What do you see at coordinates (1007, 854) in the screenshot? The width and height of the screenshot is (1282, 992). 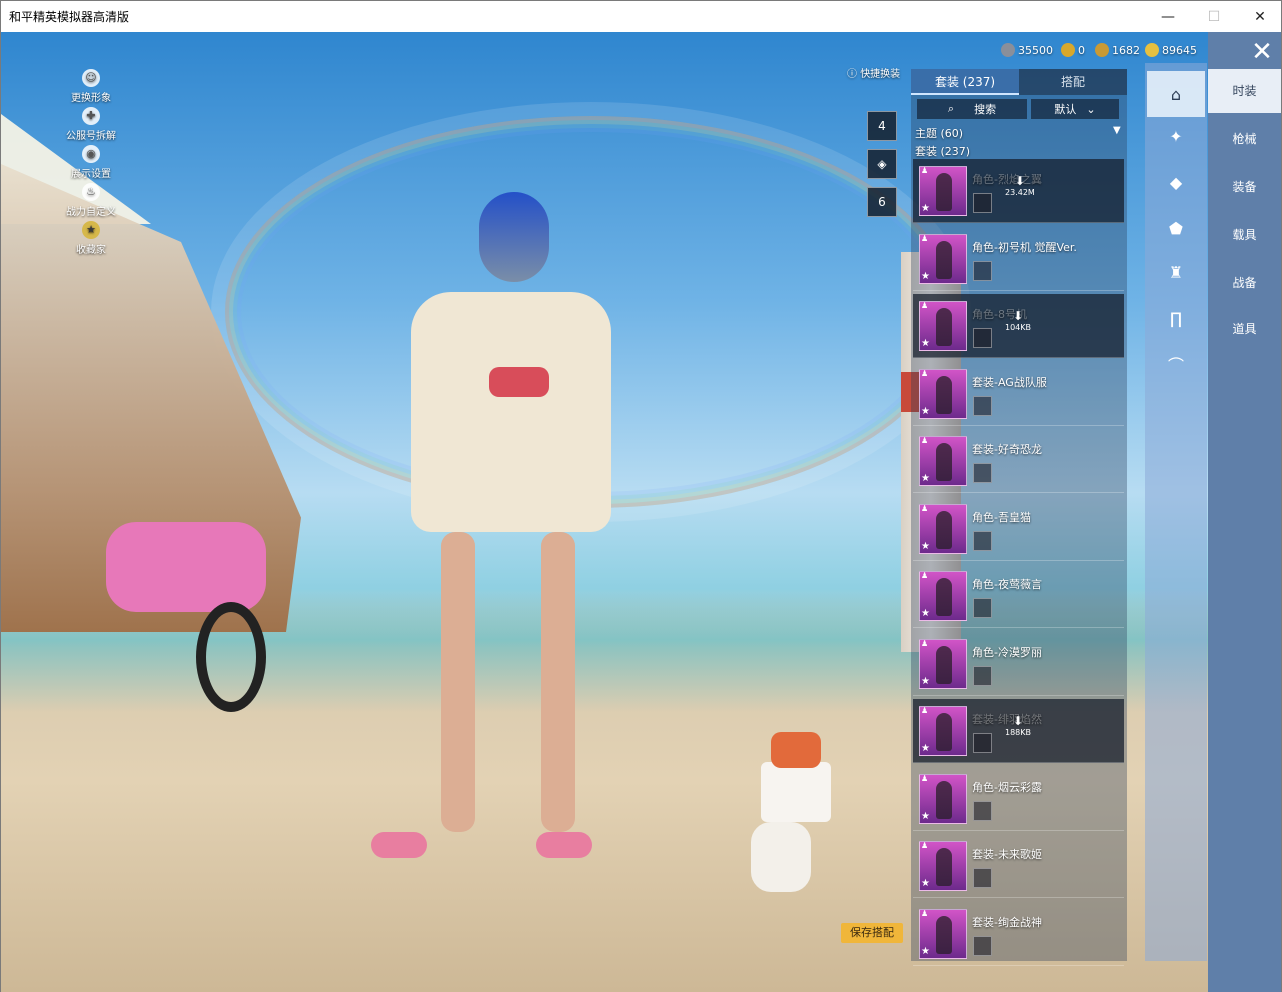 I see `outfit-item-label: 套装-未来歌姬` at bounding box center [1007, 854].